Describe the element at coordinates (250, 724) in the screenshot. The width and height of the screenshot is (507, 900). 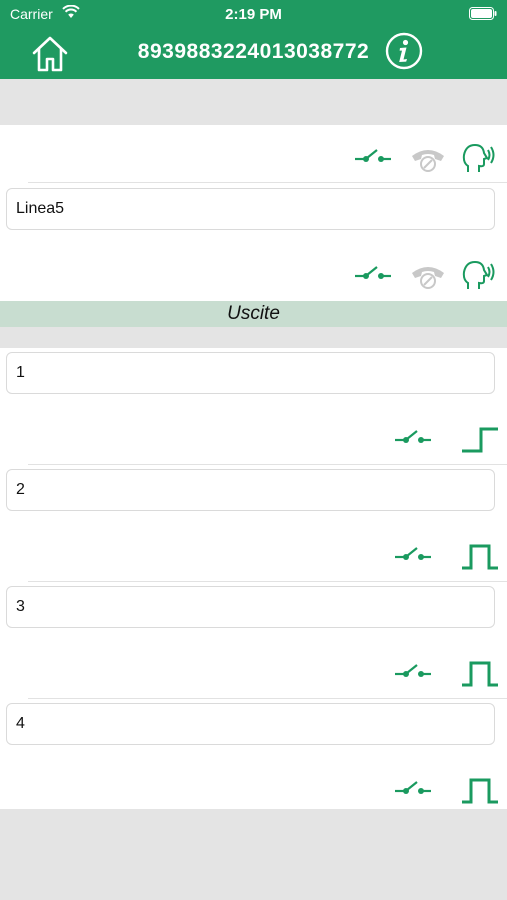
I see `output-4-field: 4` at that location.